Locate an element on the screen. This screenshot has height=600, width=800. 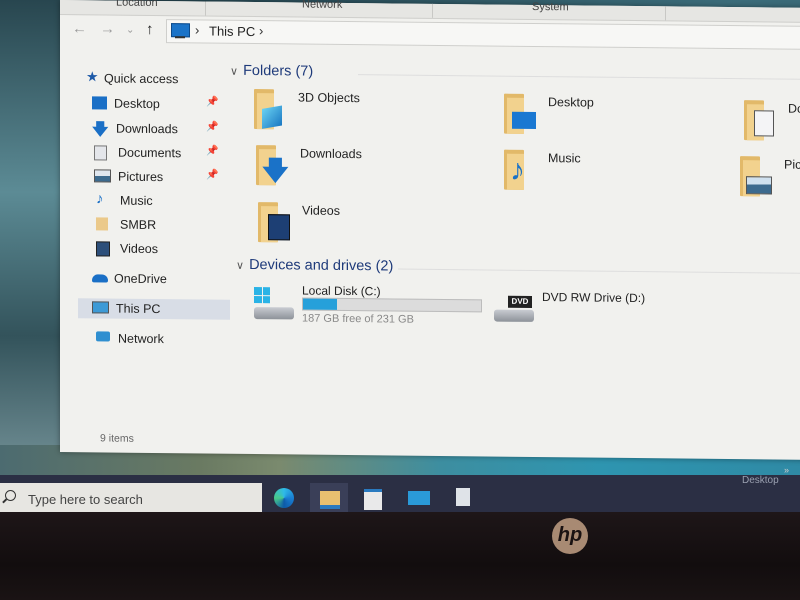
optical-drive-icon is located at coordinates (514, 315).